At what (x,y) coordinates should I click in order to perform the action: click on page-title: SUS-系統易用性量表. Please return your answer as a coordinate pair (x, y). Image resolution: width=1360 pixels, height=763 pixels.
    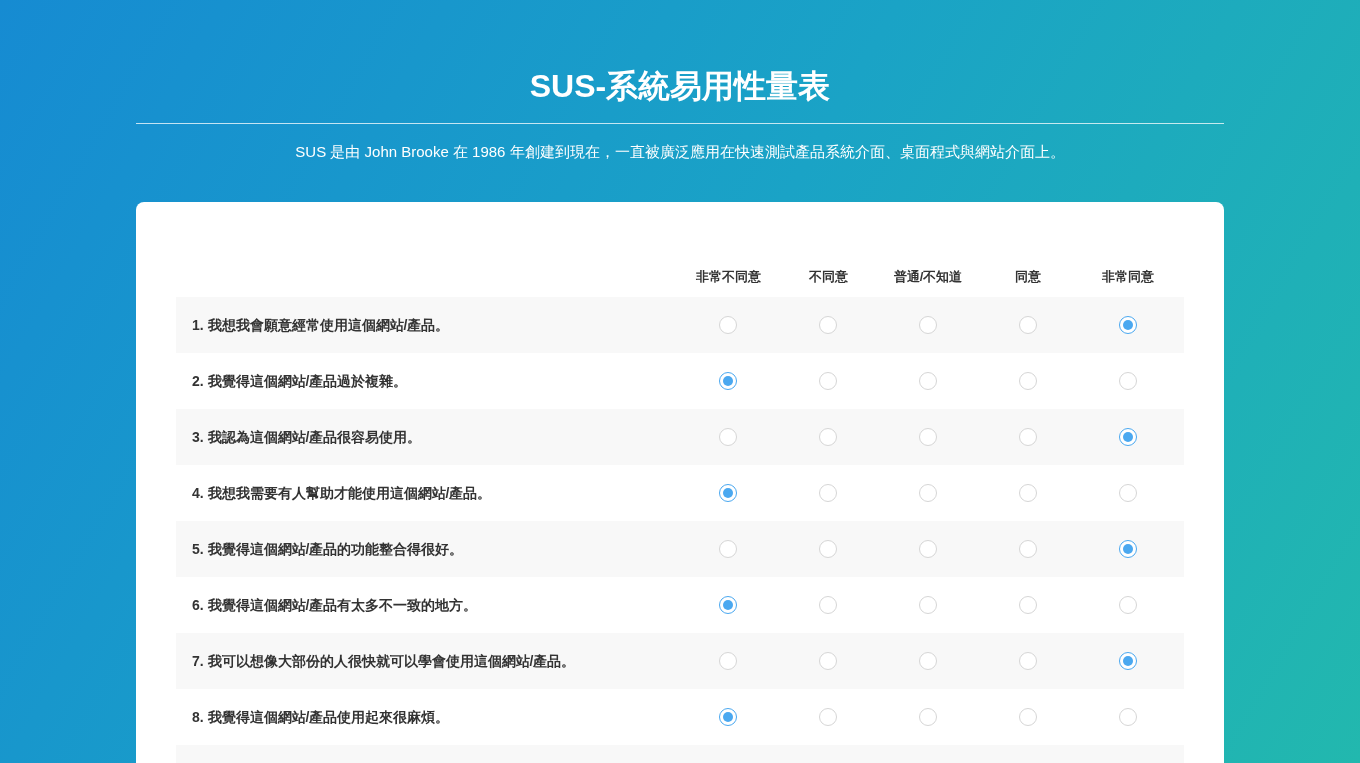
    Looking at the image, I should click on (680, 86).